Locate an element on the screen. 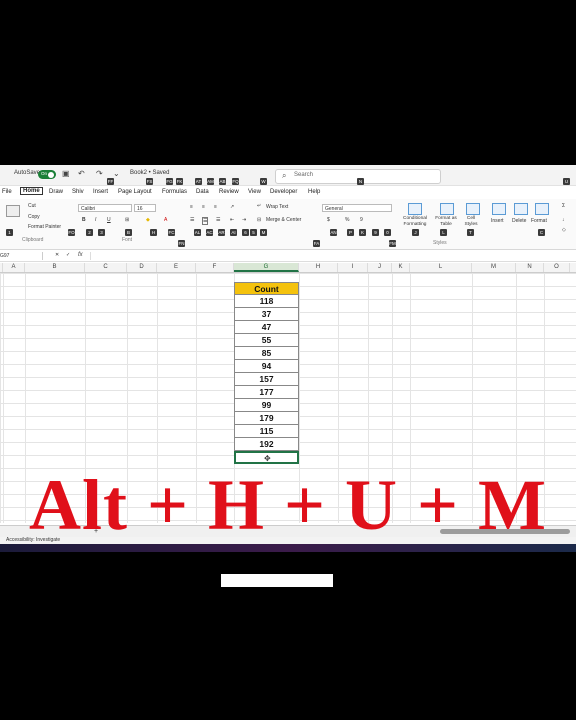 Image resolution: width=576 pixels, height=720 pixels. align-right-icon: ☰ is located at coordinates (218, 220).